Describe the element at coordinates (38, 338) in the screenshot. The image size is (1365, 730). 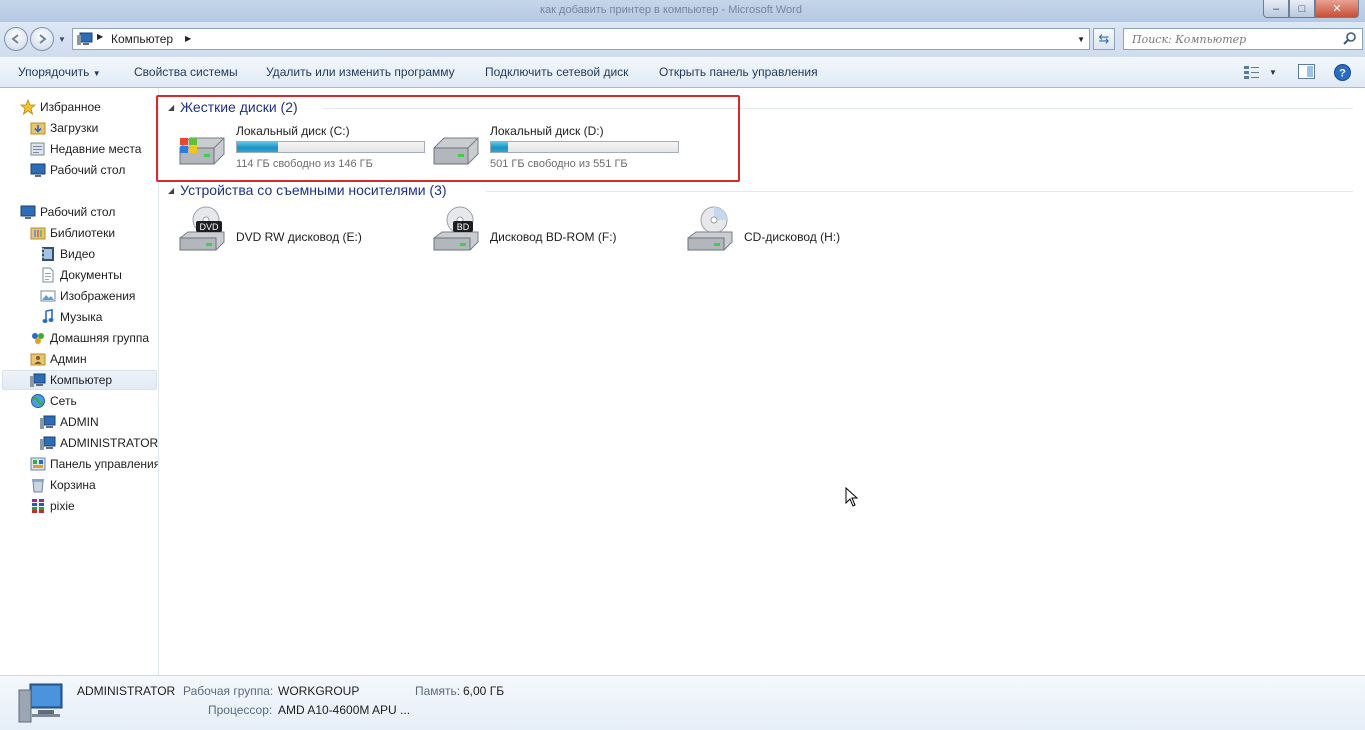
I see `homegroup-icon` at that location.